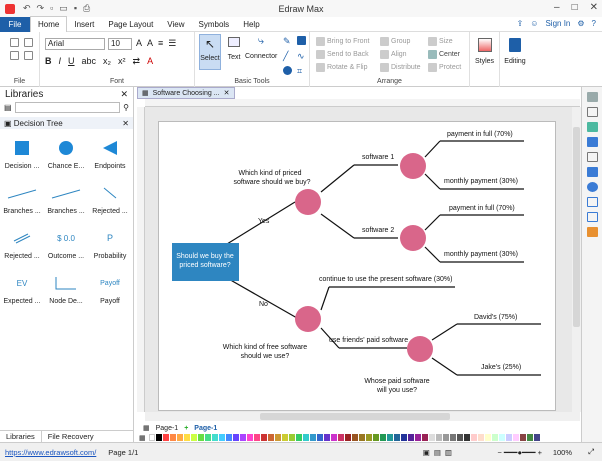 This screenshot has width=602, height=461. I want to click on history-panel-icon, so click(592, 232).